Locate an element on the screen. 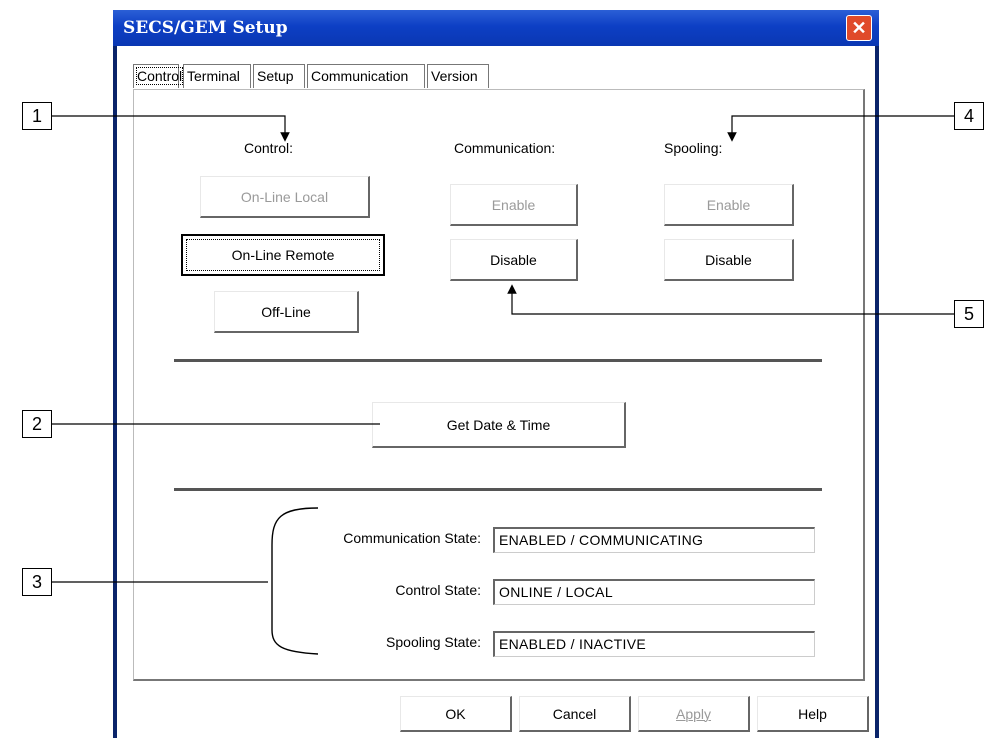 Image resolution: width=986 pixels, height=738 pixels. separator-top is located at coordinates (498, 360).